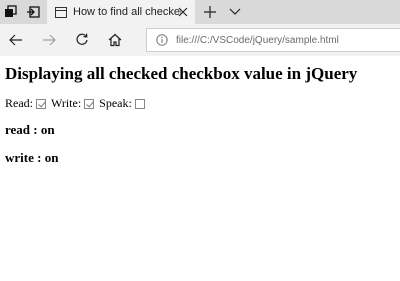 This screenshot has width=400, height=281. Describe the element at coordinates (66, 103) in the screenshot. I see `write-label: Write:` at that location.